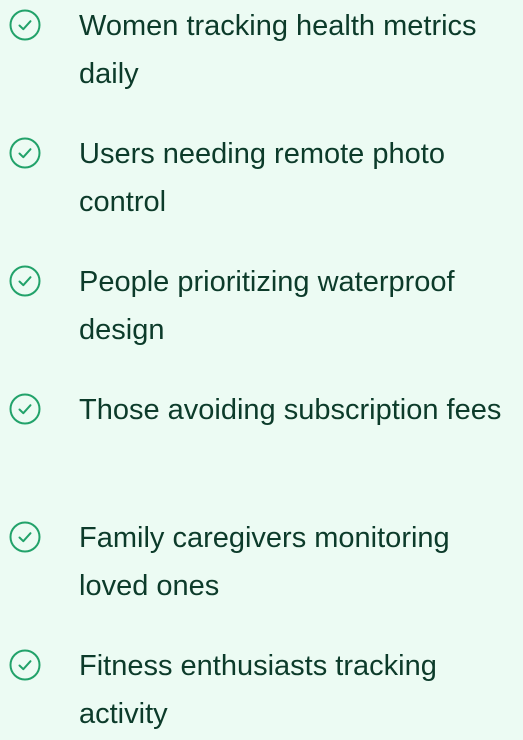  I want to click on list-item: Family caregivers monitoring loved ones, so click(261, 562).